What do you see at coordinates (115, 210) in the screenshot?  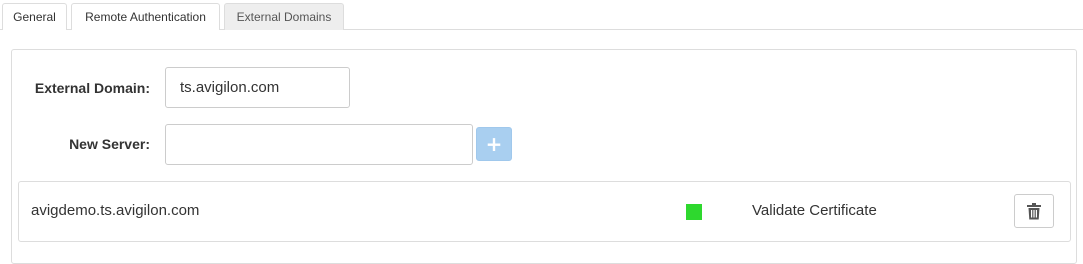 I see `server-name: avigdemo.ts.avigilon.com` at bounding box center [115, 210].